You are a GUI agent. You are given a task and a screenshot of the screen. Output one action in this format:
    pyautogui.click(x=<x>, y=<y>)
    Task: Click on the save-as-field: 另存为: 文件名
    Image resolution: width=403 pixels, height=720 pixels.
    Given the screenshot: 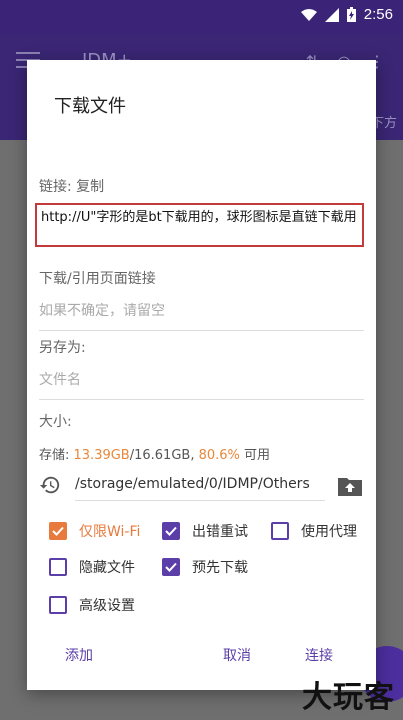 What is the action you would take?
    pyautogui.click(x=201, y=368)
    